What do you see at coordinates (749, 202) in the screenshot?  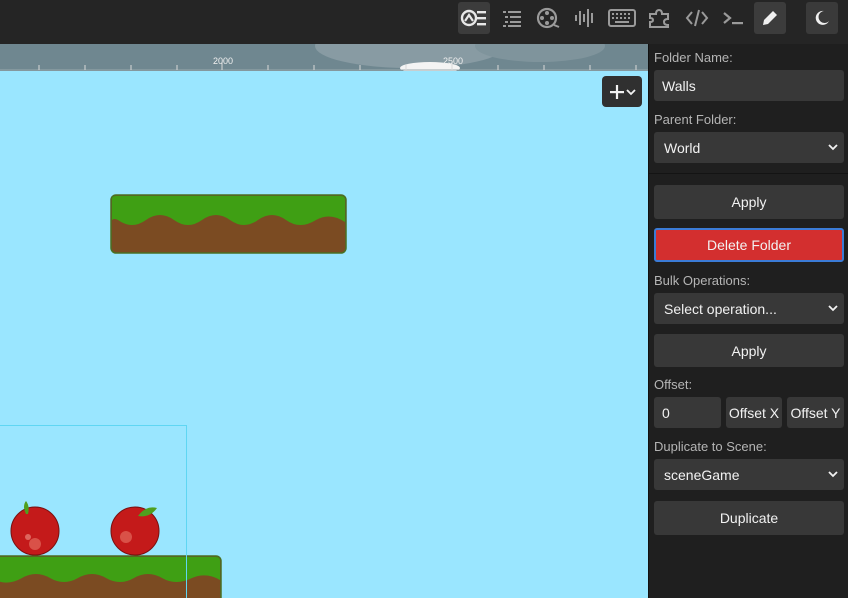 I see `apply-button: Apply` at bounding box center [749, 202].